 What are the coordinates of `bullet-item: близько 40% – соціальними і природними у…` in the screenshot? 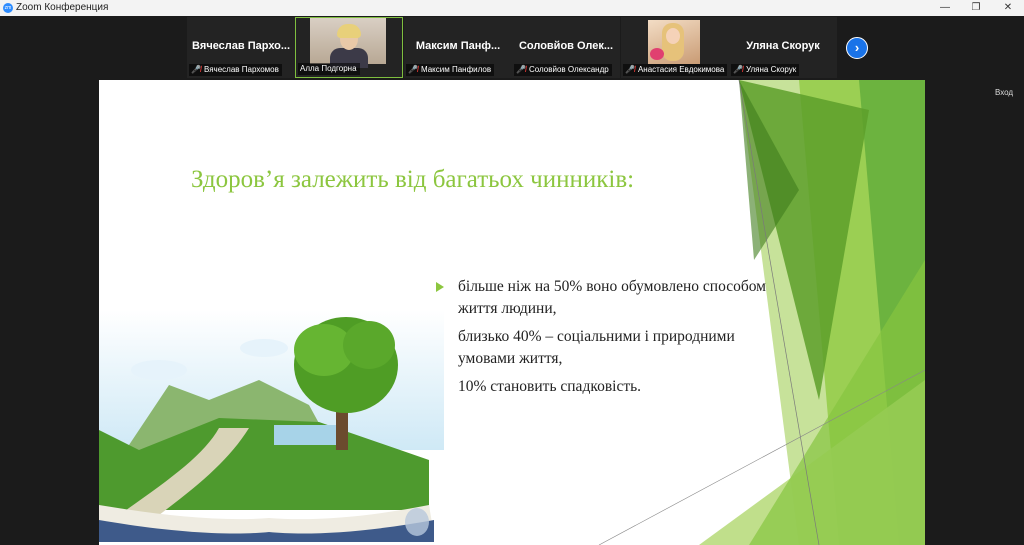 It's located at (615, 348).